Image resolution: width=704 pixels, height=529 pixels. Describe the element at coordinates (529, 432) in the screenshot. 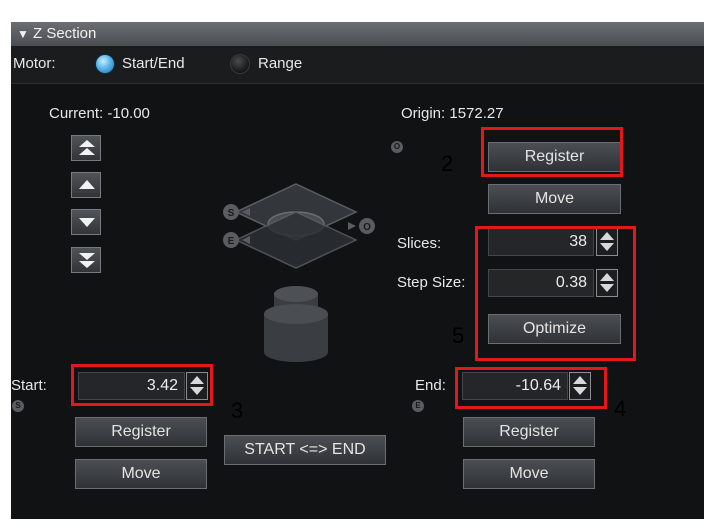

I see `end-register-button: Register` at that location.